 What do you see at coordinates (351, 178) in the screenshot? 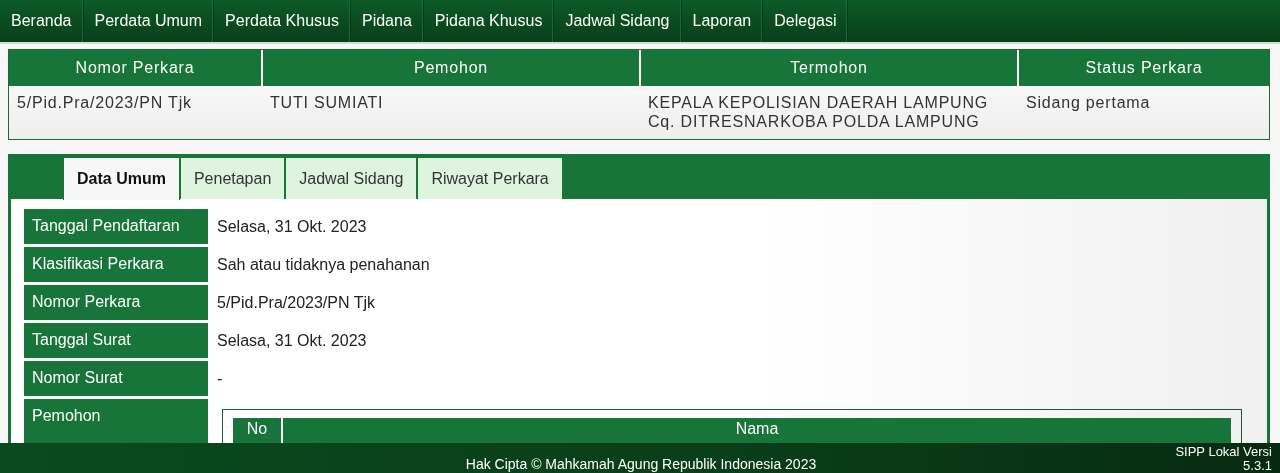
I see `tab: Jadwal Sidang` at bounding box center [351, 178].